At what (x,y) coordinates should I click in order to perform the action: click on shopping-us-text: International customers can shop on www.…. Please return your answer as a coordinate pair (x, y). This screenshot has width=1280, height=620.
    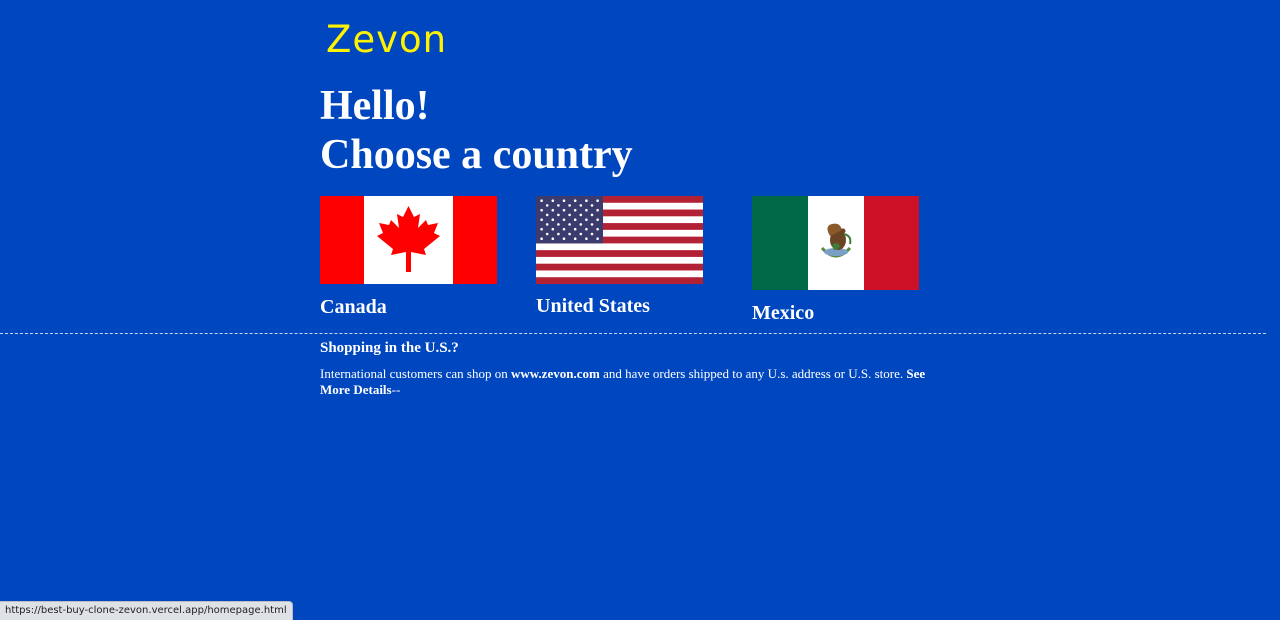
    Looking at the image, I should click on (635, 382).